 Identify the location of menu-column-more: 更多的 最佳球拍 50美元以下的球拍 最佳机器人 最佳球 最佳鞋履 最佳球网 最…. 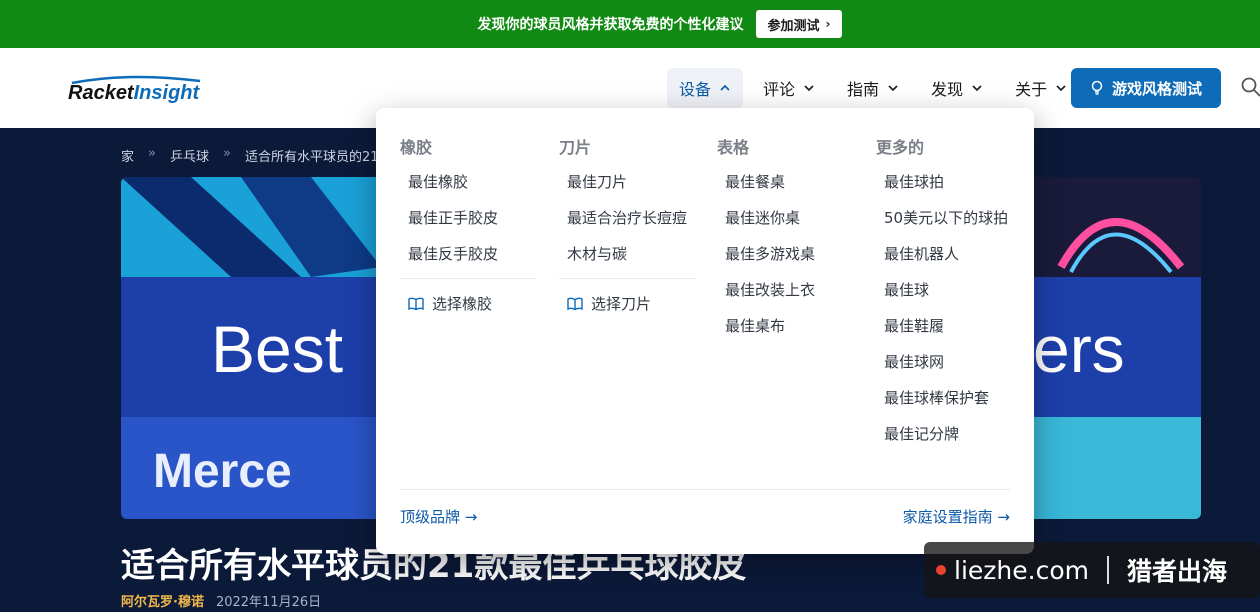
(946, 296).